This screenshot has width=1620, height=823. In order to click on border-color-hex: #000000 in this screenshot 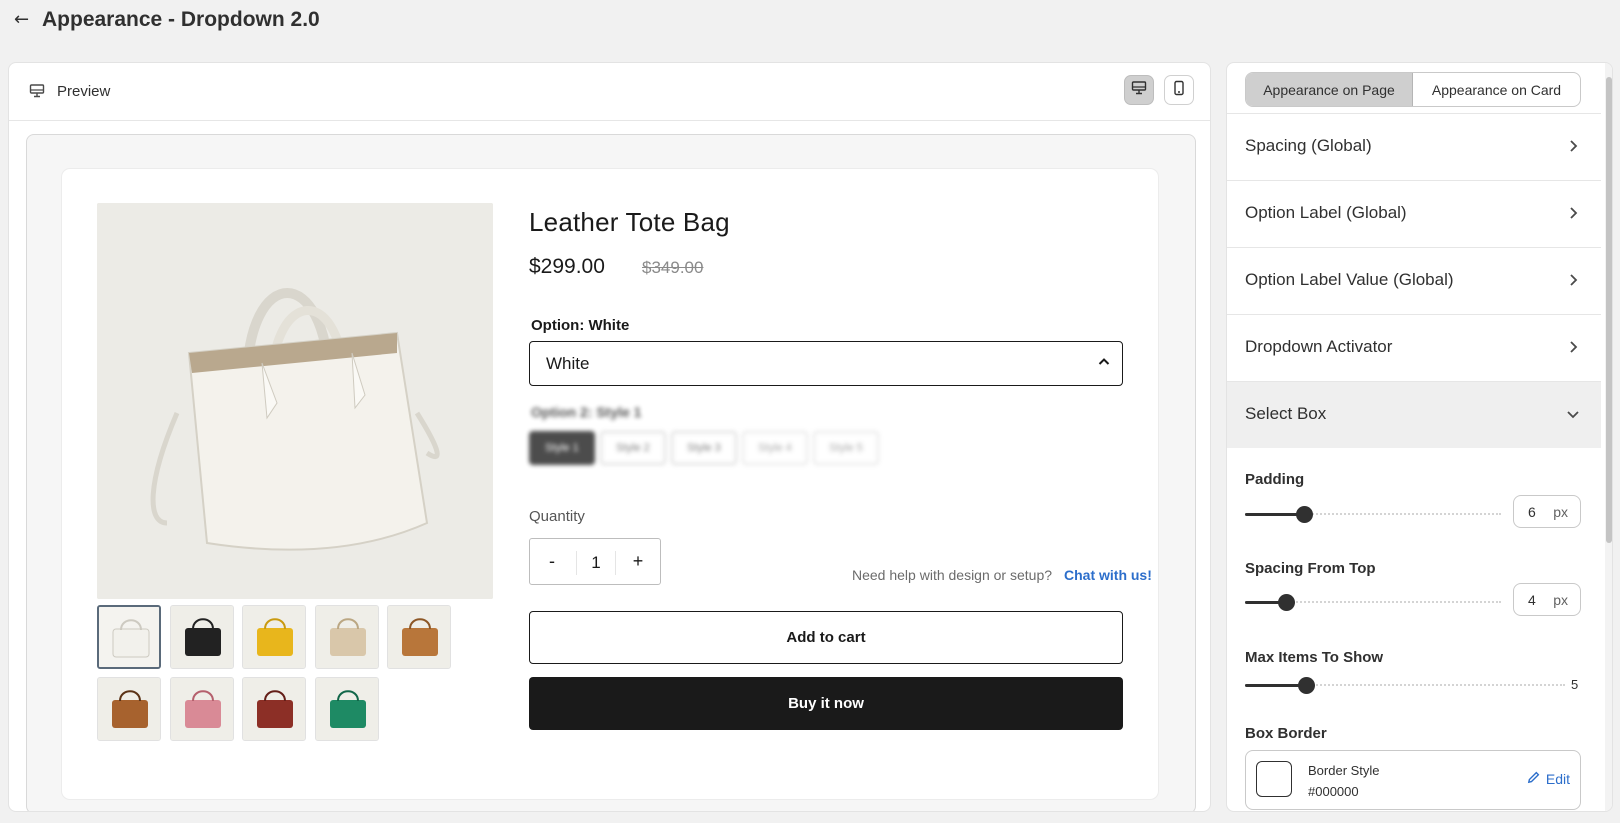, I will do `click(1333, 791)`.